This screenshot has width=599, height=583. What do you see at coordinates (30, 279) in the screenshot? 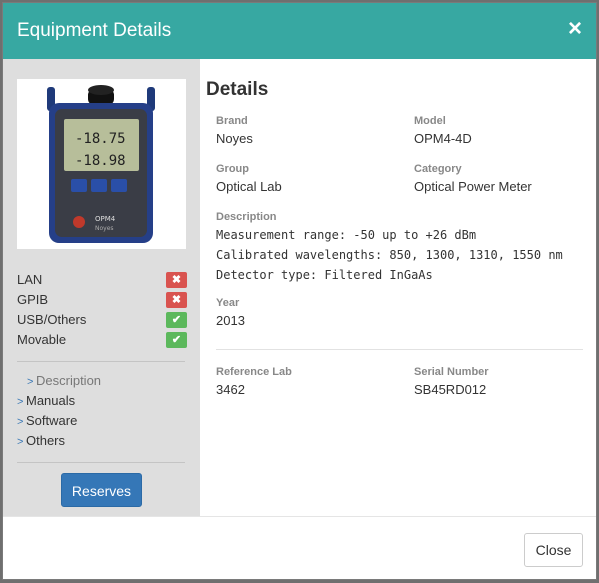
I see `feature-label: LAN` at bounding box center [30, 279].